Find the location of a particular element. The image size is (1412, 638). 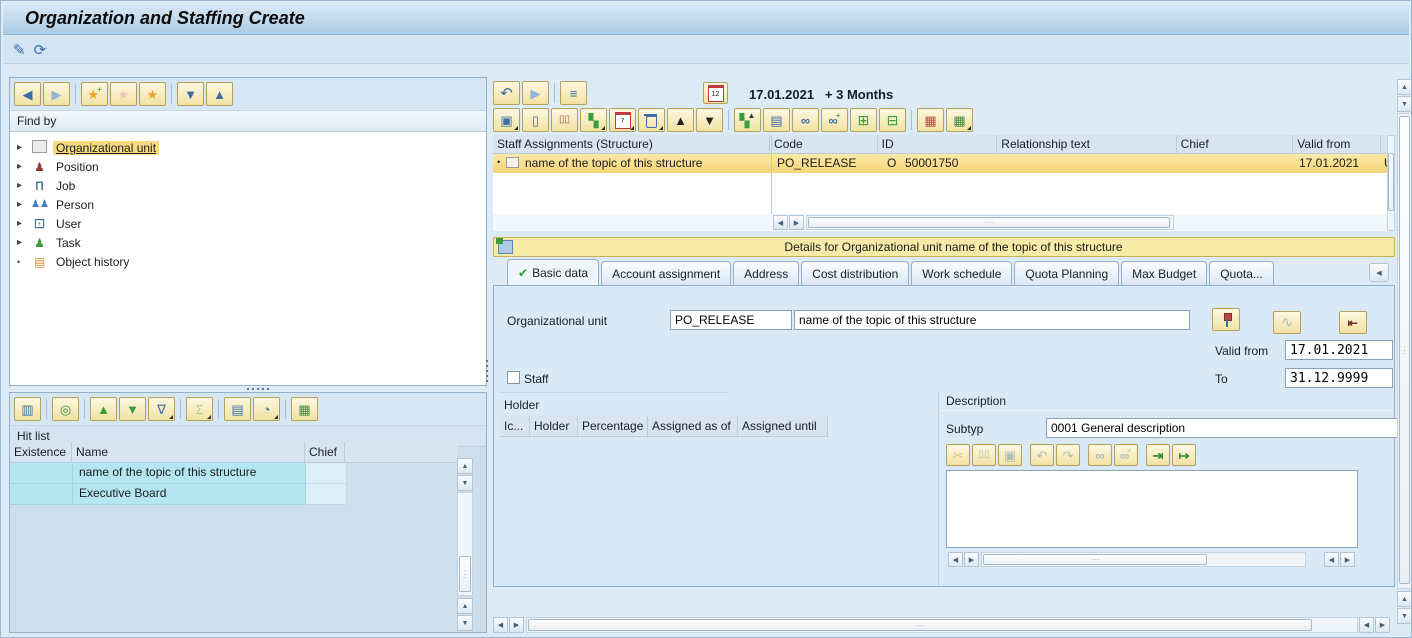

delimit-button: 7 is located at coordinates (622, 120).